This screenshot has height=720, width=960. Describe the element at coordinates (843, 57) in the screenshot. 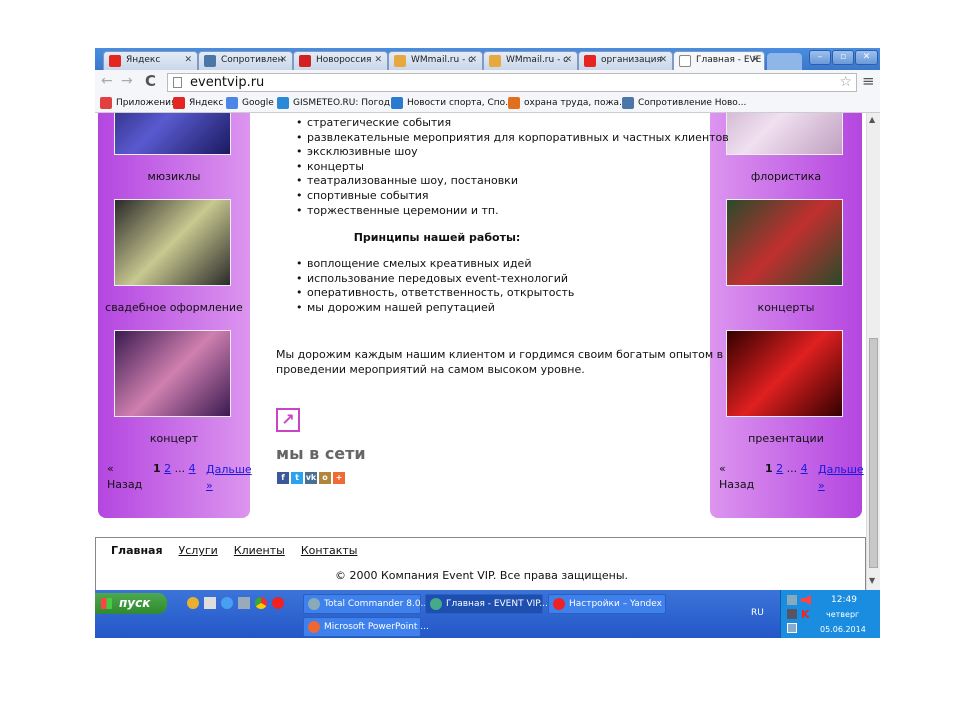

I see `maximize-button: ▫` at that location.